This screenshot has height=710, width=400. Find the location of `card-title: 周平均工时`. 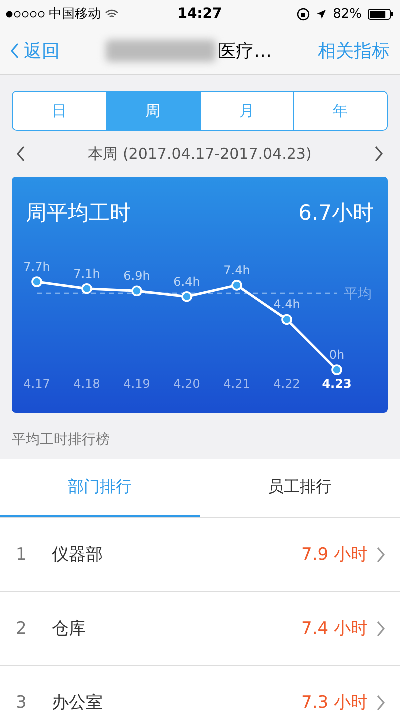

card-title: 周平均工时 is located at coordinates (78, 213).